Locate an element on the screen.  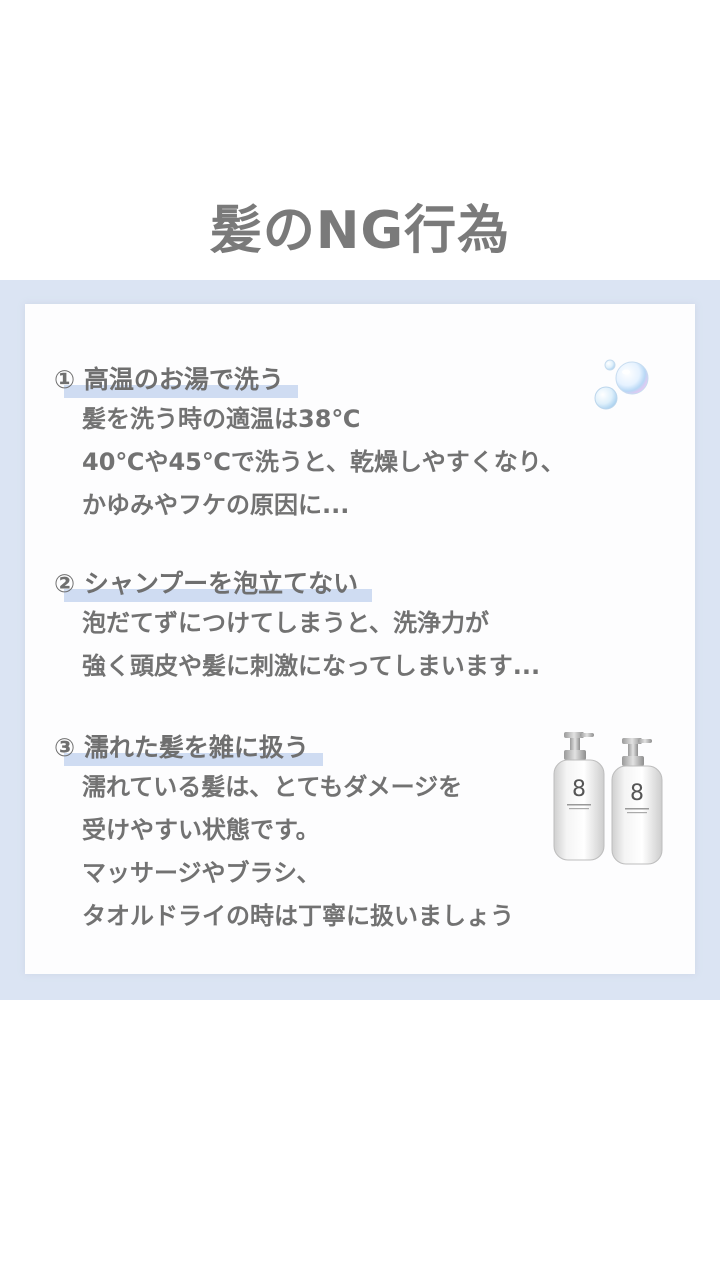
ng-item-3-heading: ③ 濡れた髪を雑に扱う is located at coordinates (188, 748).